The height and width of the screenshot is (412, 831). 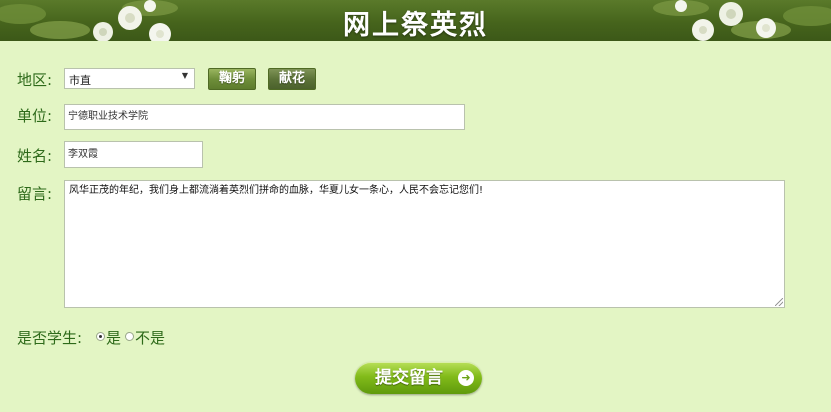 I want to click on submit-label: 提交留言, so click(x=409, y=378).